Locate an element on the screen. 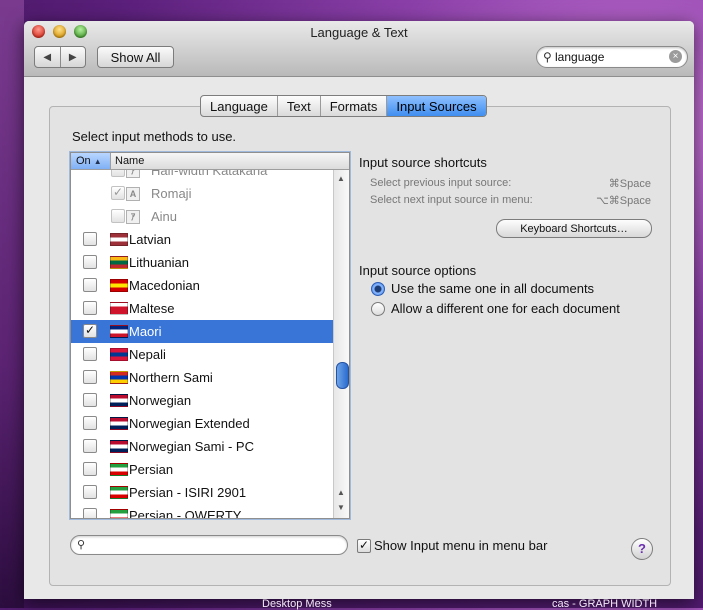 This screenshot has width=703, height=610. scroll-thumb is located at coordinates (342, 375).